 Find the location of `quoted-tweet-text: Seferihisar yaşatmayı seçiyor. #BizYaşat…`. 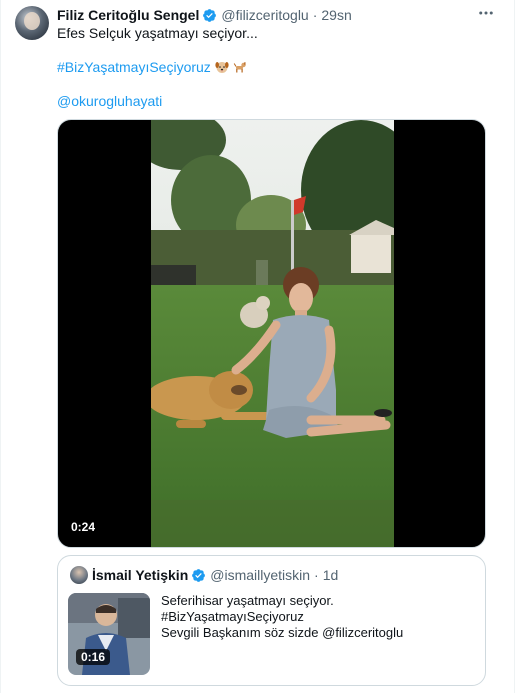

quoted-tweet-text: Seferihisar yaşatmayı seçiyor. #BizYaşat… is located at coordinates (282, 617).